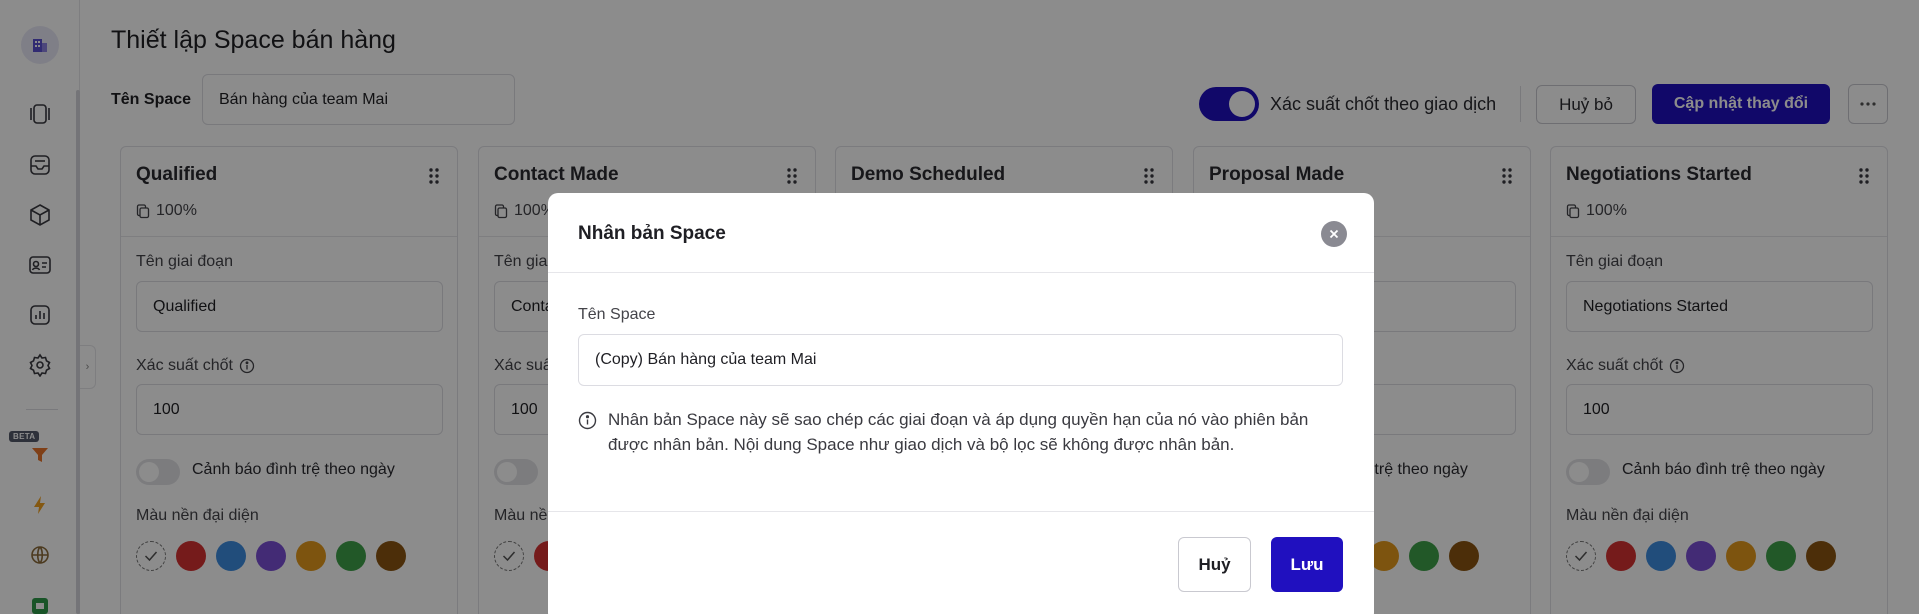 This screenshot has height=614, width=1919. Describe the element at coordinates (1334, 234) in the screenshot. I see `close-icon` at that location.